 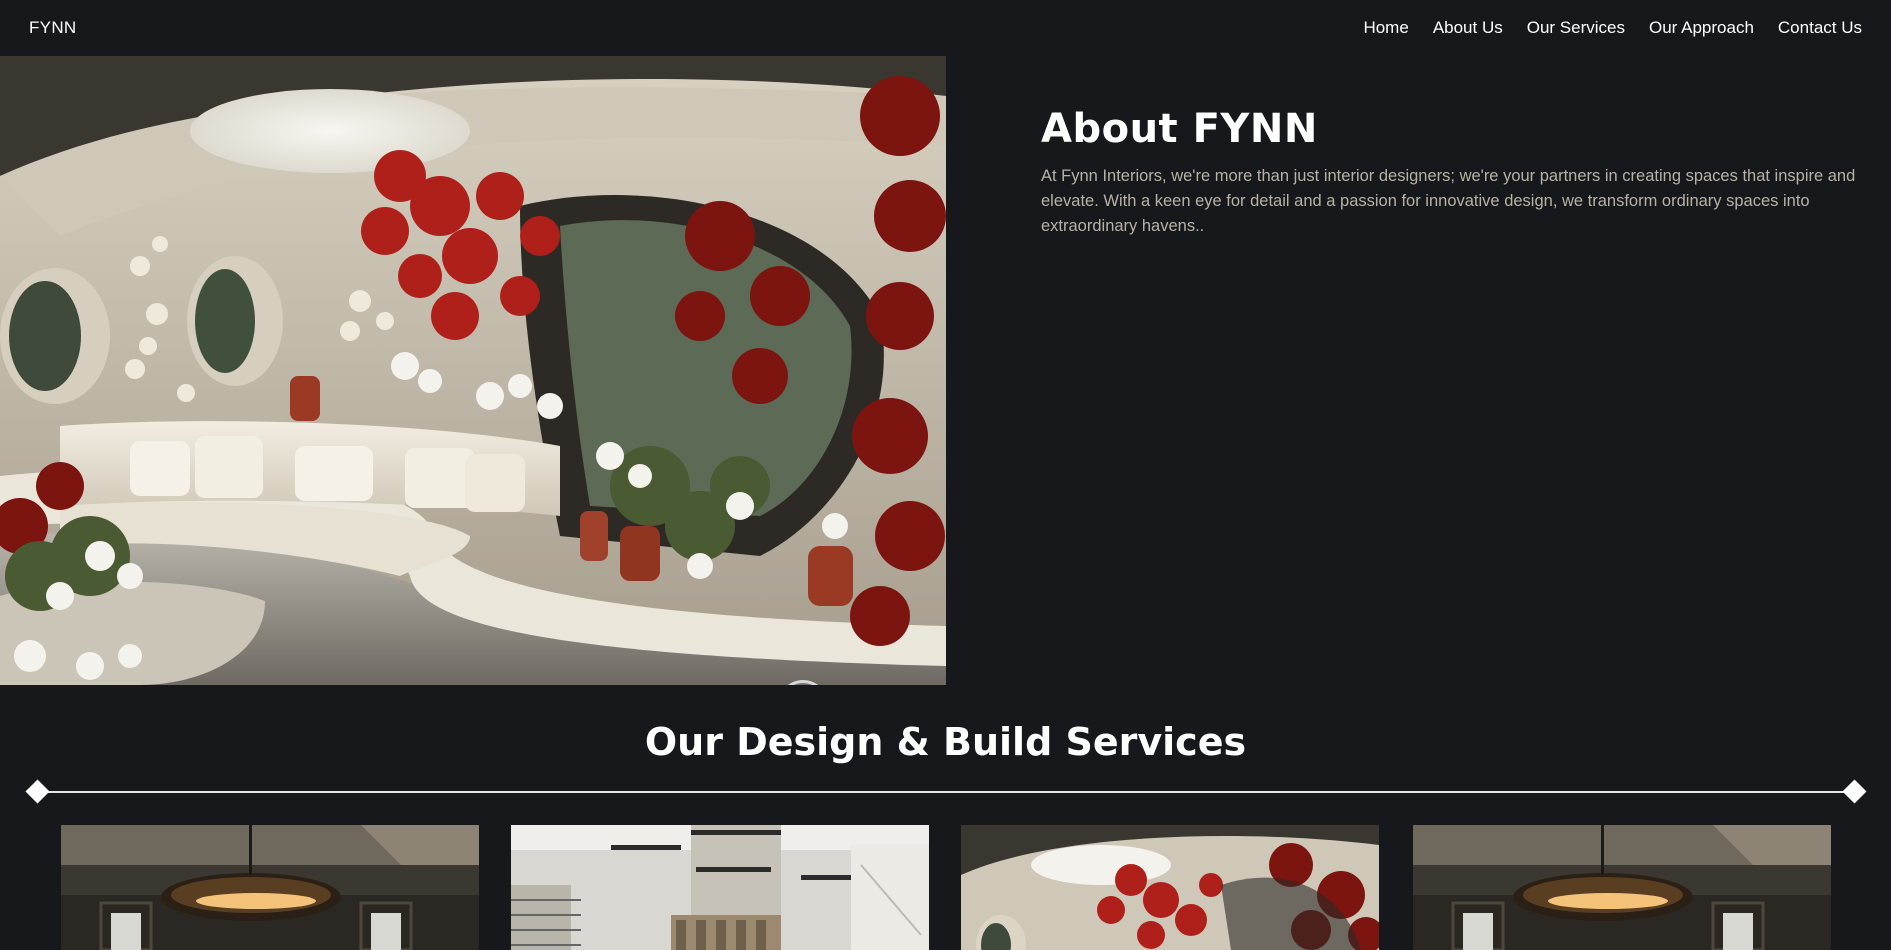 I want to click on nav-contact-us: Contact Us, so click(x=1820, y=28).